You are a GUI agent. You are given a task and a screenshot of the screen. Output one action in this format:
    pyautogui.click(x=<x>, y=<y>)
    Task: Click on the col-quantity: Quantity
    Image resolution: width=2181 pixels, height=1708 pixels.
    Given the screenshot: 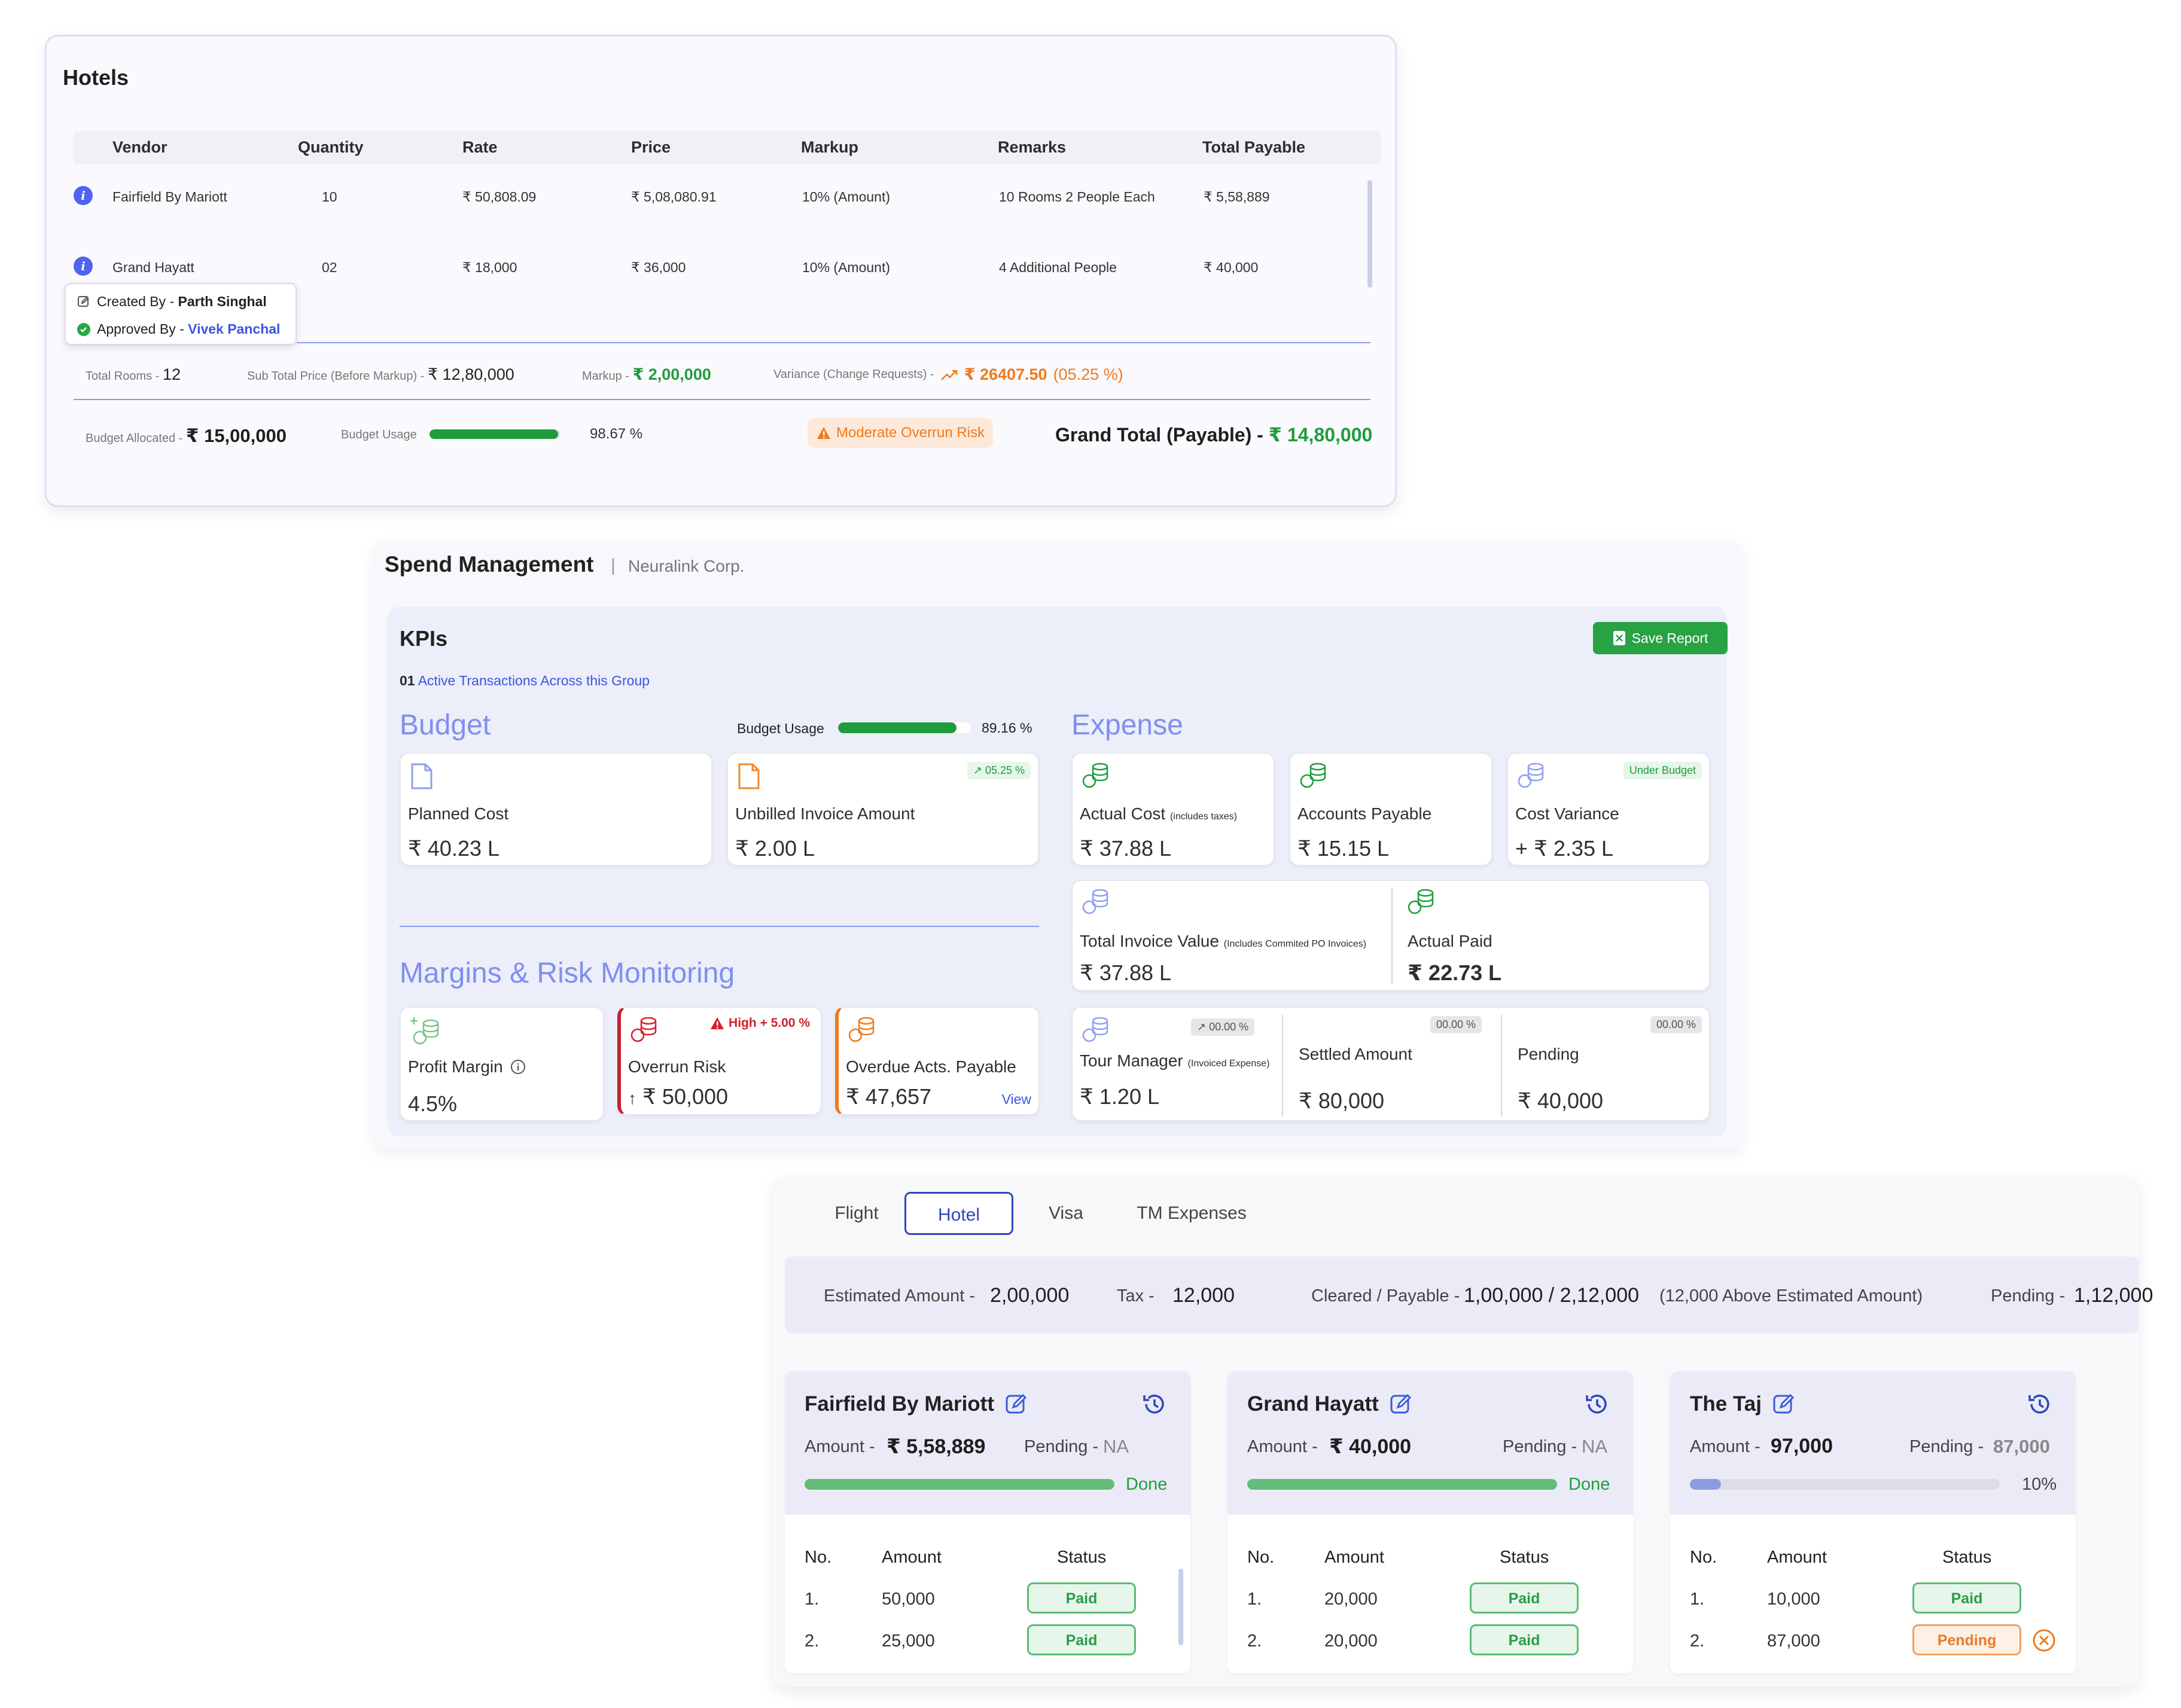 What is the action you would take?
    pyautogui.click(x=331, y=147)
    